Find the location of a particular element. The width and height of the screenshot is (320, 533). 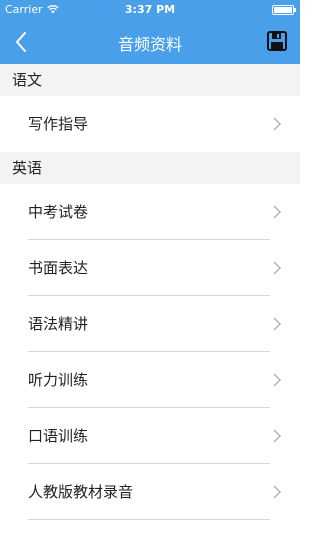

list-item-written-expression: 书面表达 is located at coordinates (150, 268).